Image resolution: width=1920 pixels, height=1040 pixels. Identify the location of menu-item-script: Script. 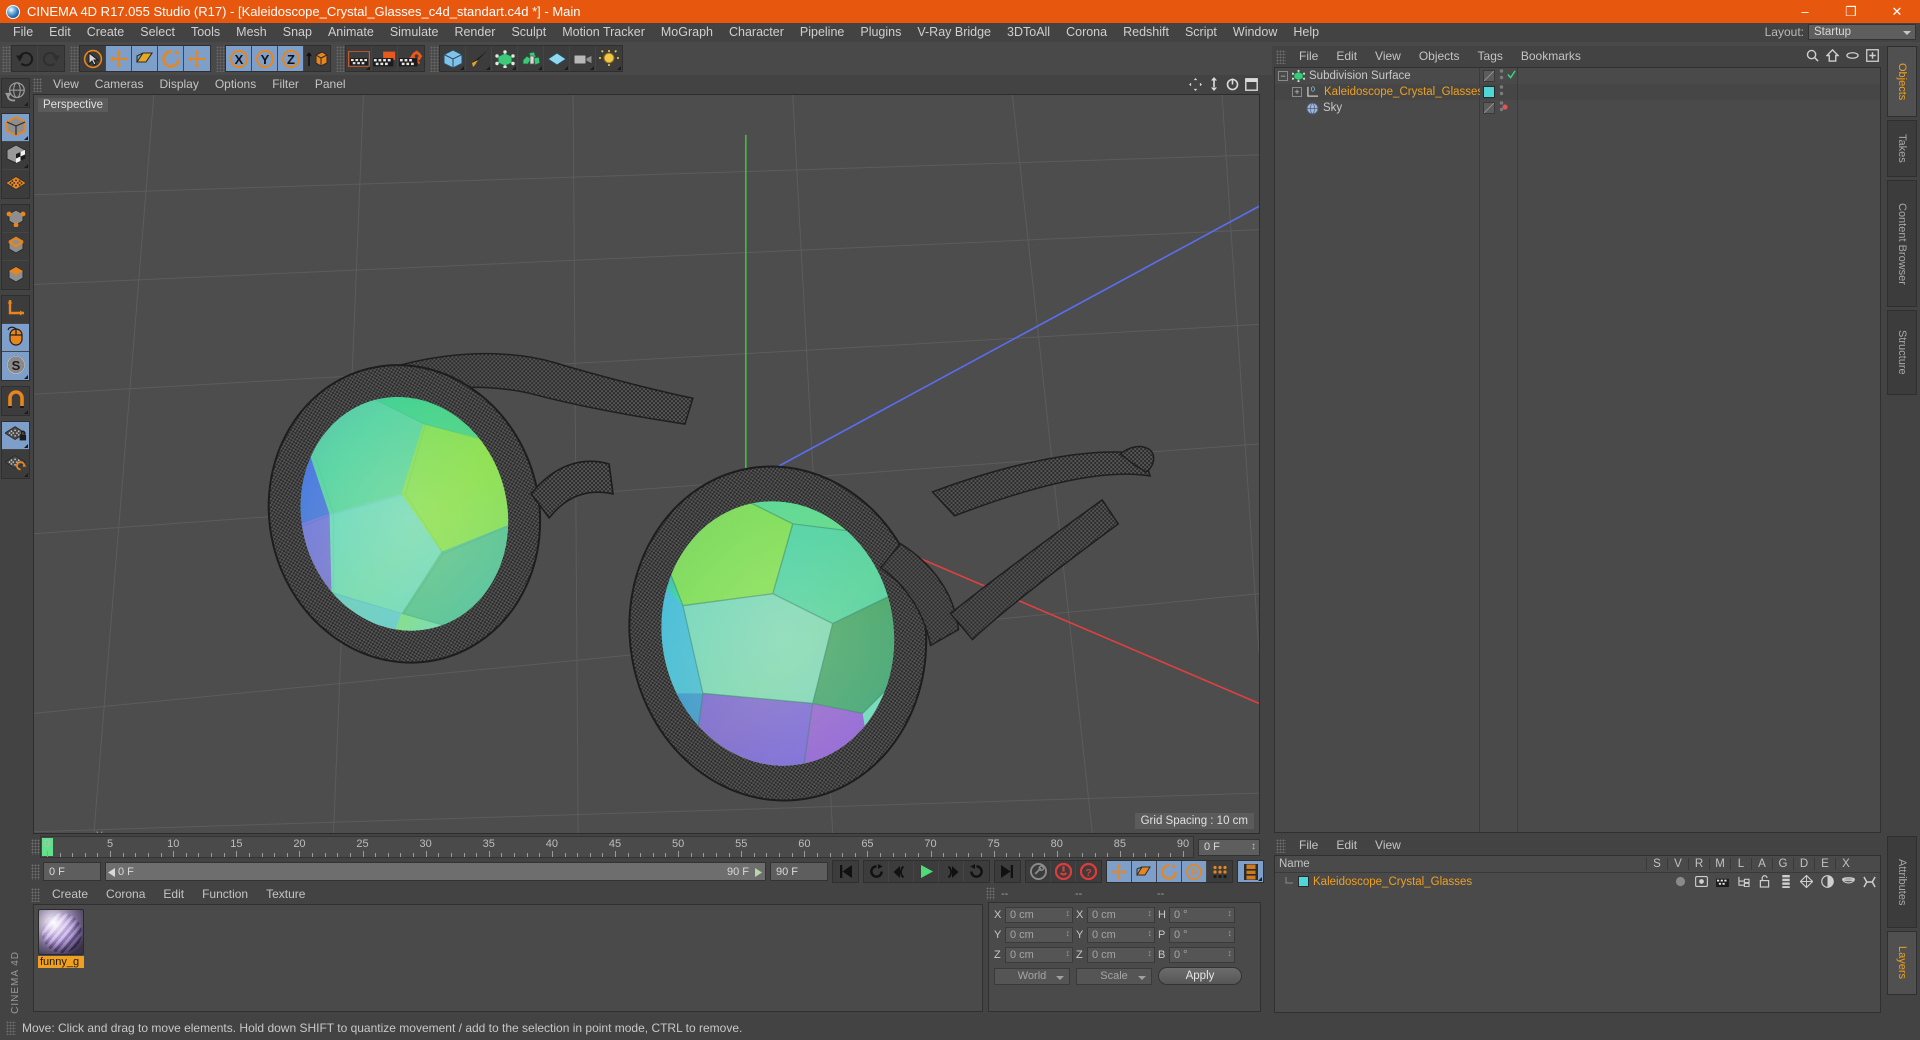
(1201, 32).